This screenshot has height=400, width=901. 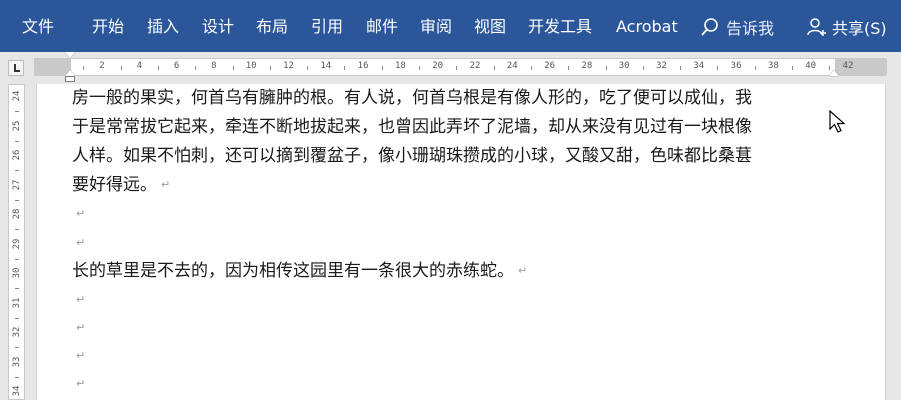 What do you see at coordinates (412, 127) in the screenshot?
I see `doc-line: 于是常常拔它起来，牵连不断地拔起来，也曾因此弄坏了泥墙，却从来没有见过有一块根像` at bounding box center [412, 127].